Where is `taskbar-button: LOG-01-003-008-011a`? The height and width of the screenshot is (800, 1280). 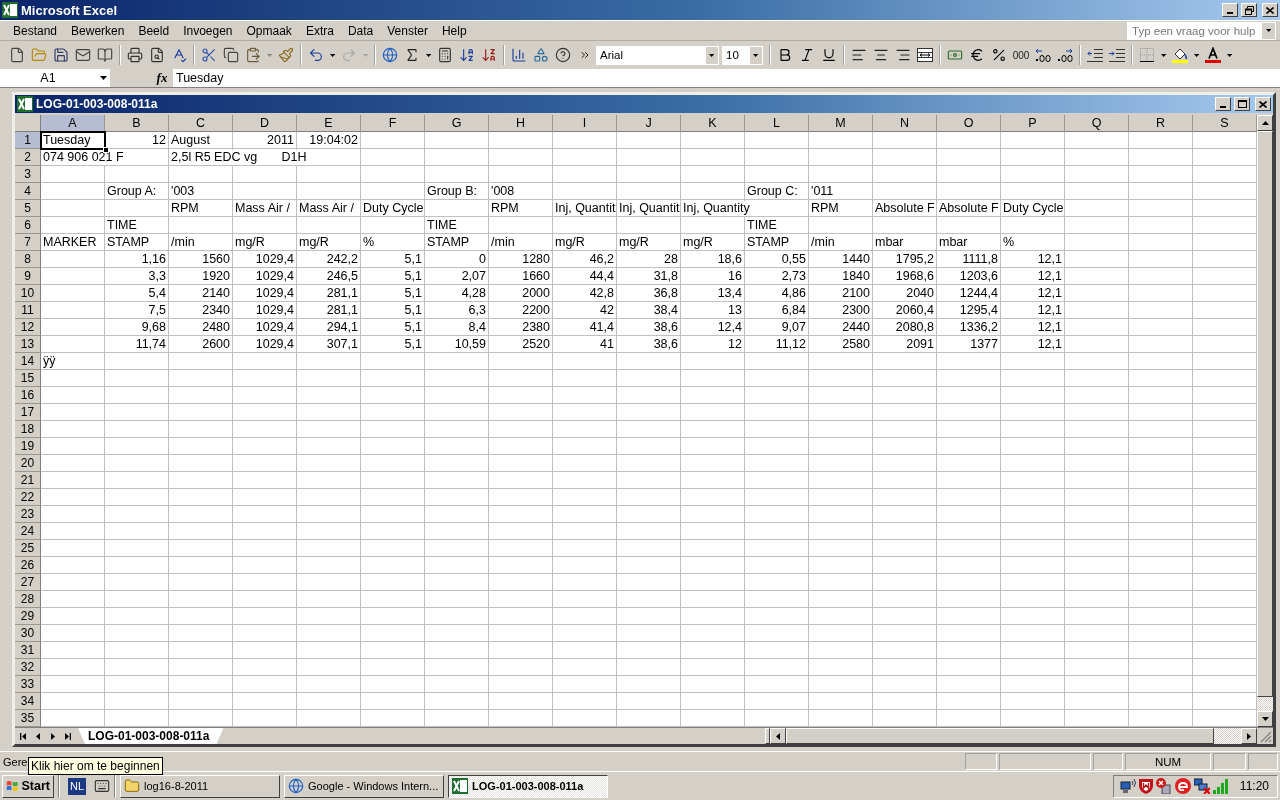
taskbar-button: LOG-01-003-008-011a is located at coordinates (528, 786).